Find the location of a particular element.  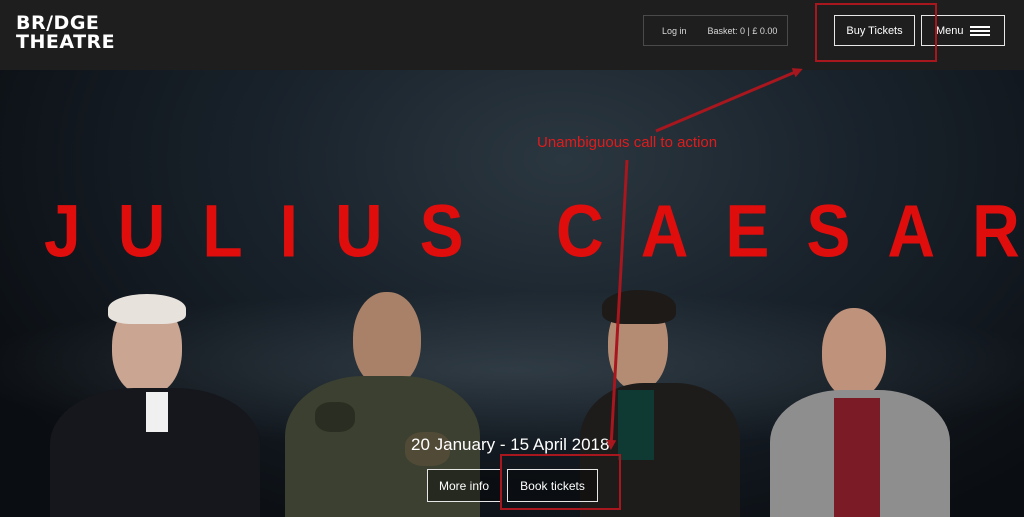

annotation-label: Unambiguous call to action is located at coordinates (627, 142).